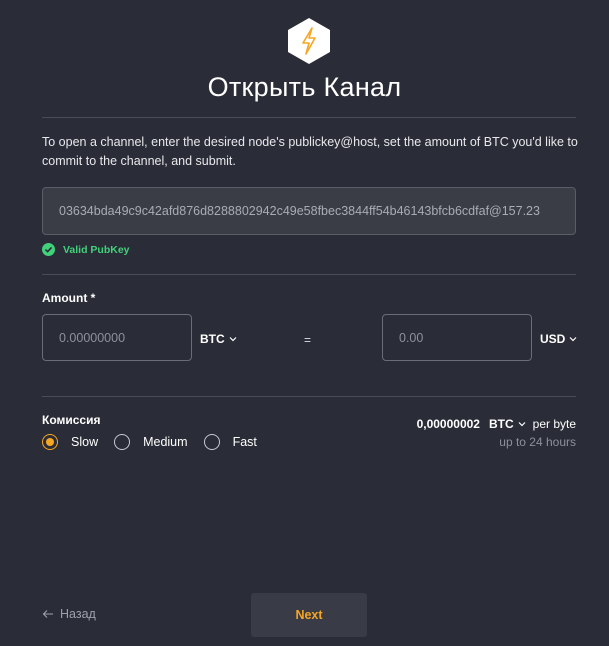 The width and height of the screenshot is (609, 646). I want to click on btc-amount-input: 0.00000000, so click(117, 337).